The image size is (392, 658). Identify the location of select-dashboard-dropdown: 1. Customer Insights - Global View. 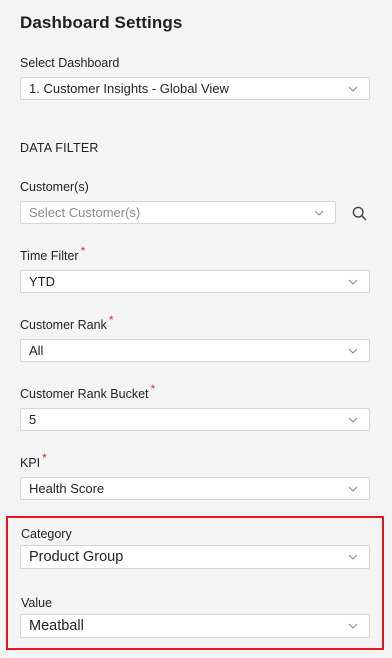
(195, 88).